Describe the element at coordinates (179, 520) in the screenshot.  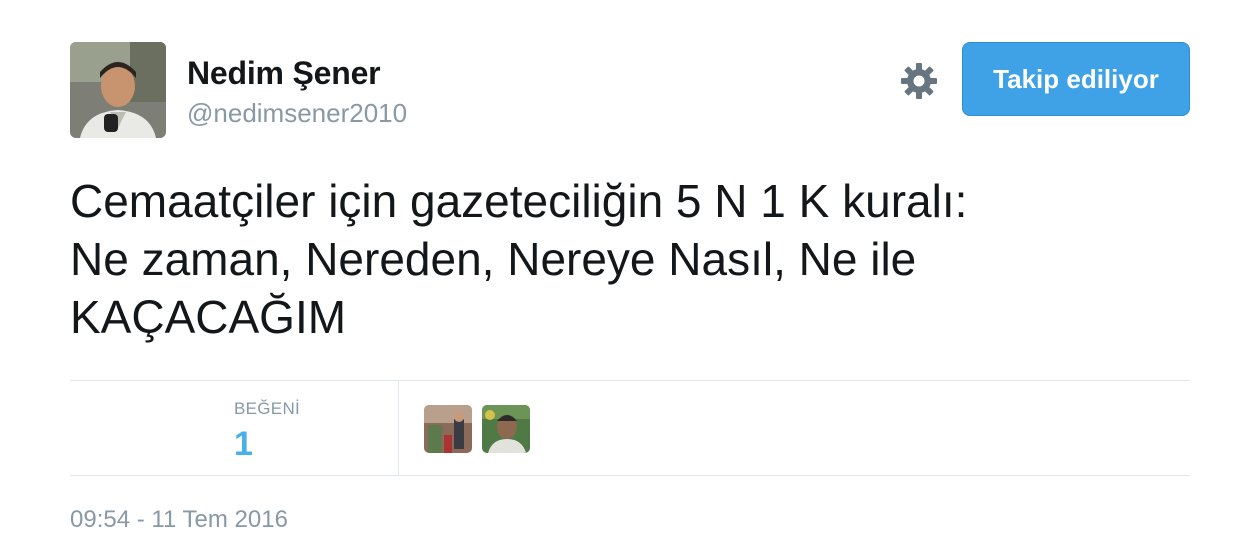
I see `tweet-timestamp: 09:54 - 11 Tem 2016` at that location.